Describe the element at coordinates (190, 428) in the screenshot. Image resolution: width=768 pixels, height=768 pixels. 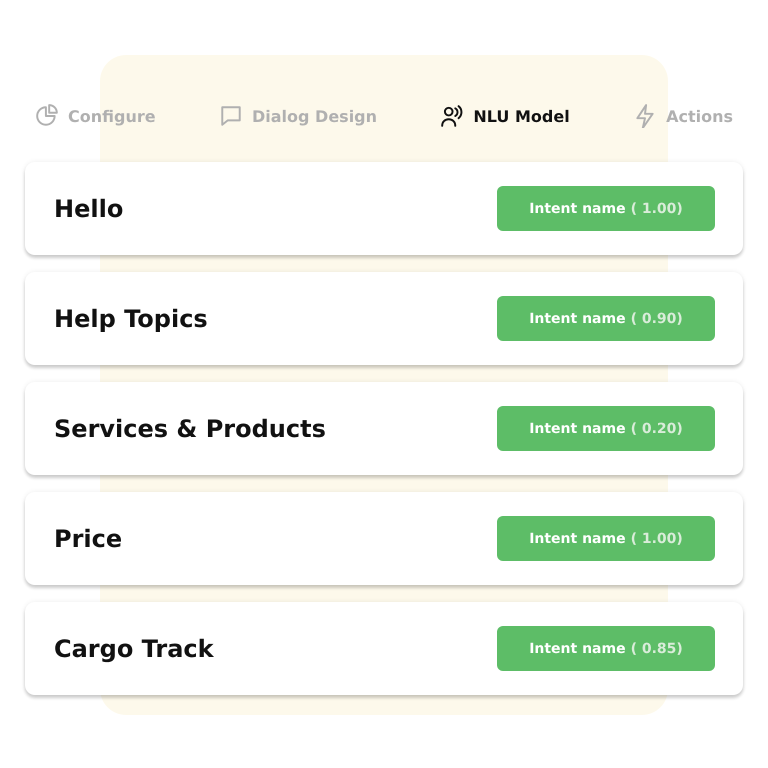
I see `intent-title: Services & Products` at that location.